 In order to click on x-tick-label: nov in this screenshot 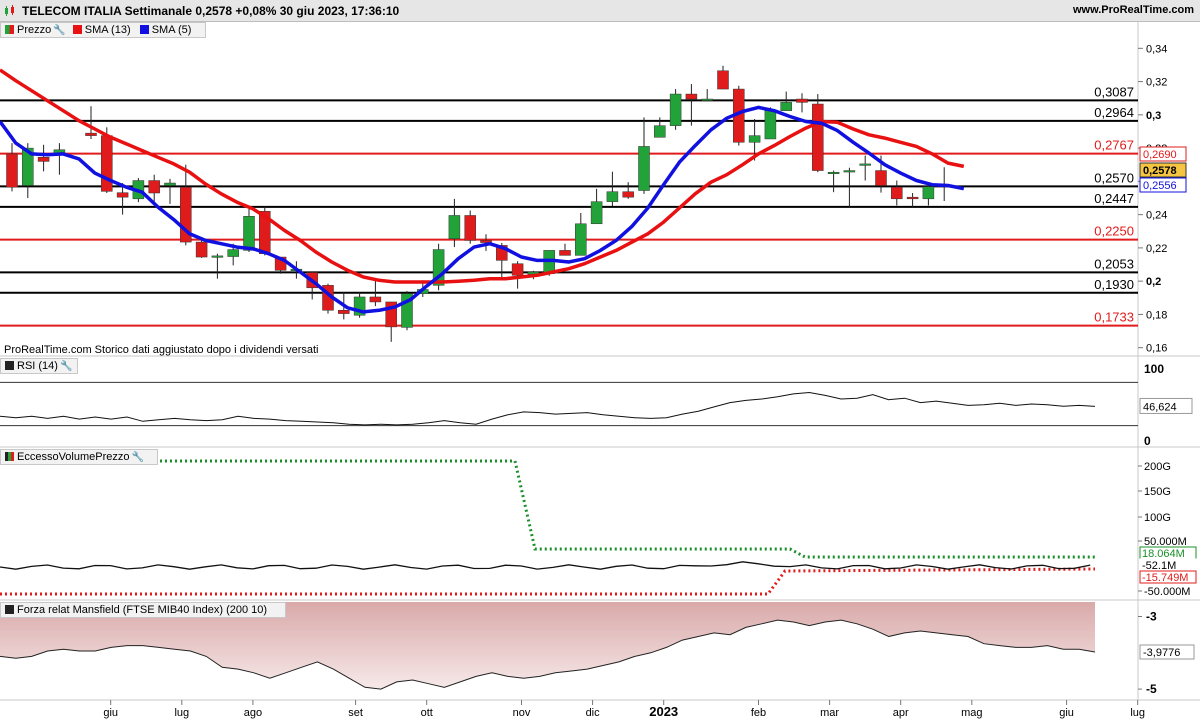, I will do `click(522, 713)`.